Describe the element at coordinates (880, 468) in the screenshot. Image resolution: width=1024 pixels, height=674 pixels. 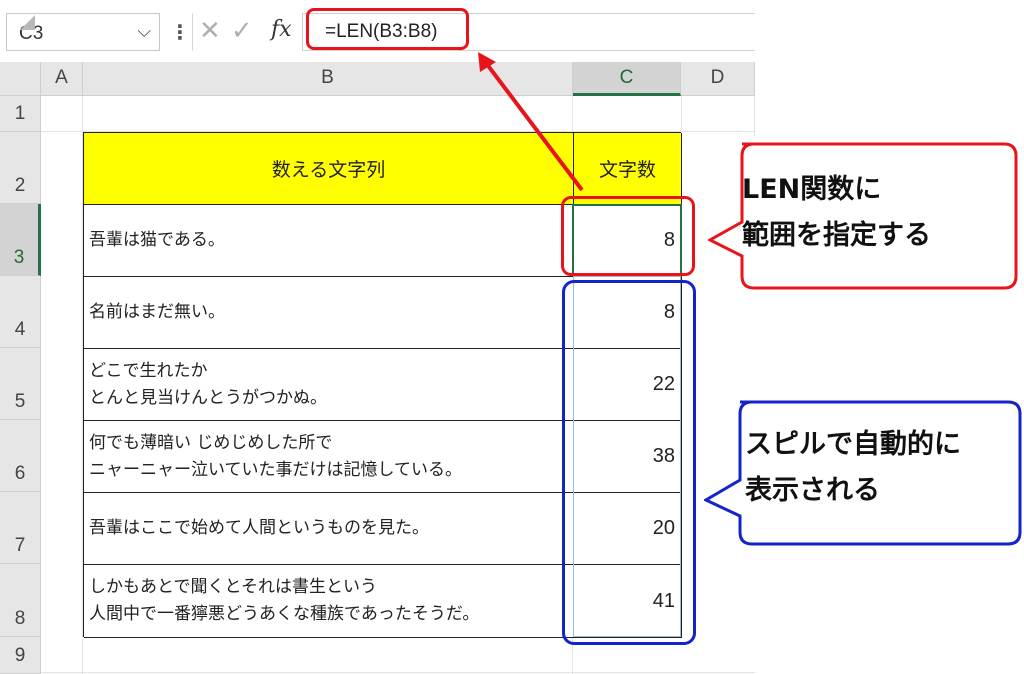
I see `blue-callout-text: スピルで自動的に 表示される` at that location.